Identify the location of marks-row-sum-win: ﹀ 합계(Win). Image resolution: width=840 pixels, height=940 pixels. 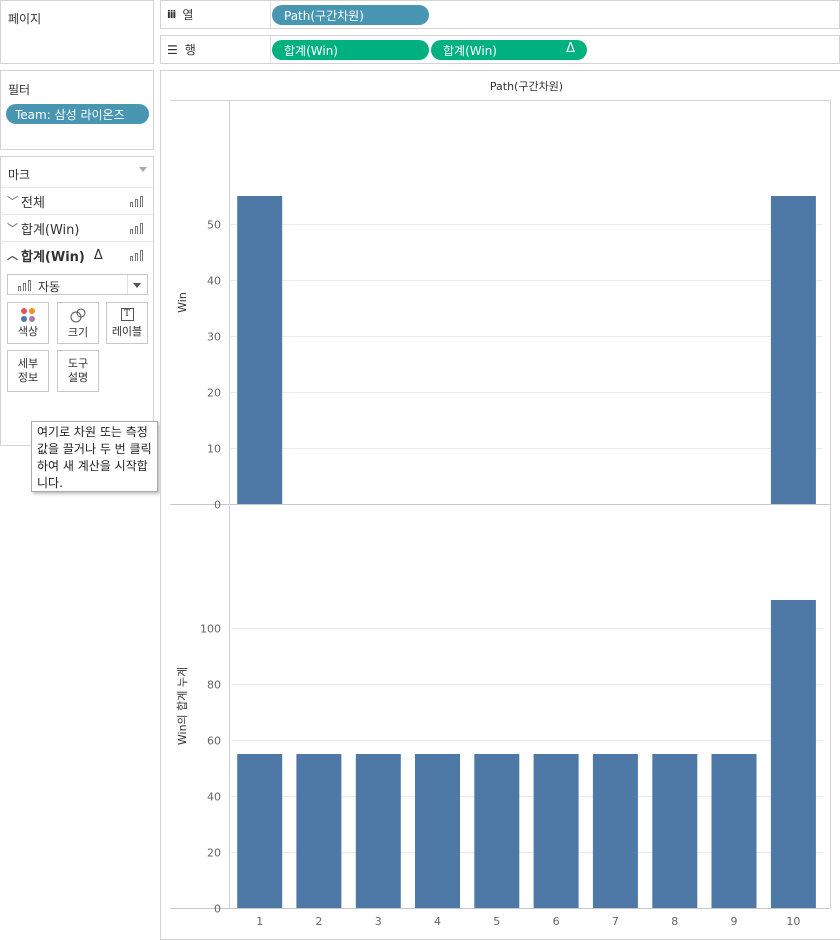
(77, 227).